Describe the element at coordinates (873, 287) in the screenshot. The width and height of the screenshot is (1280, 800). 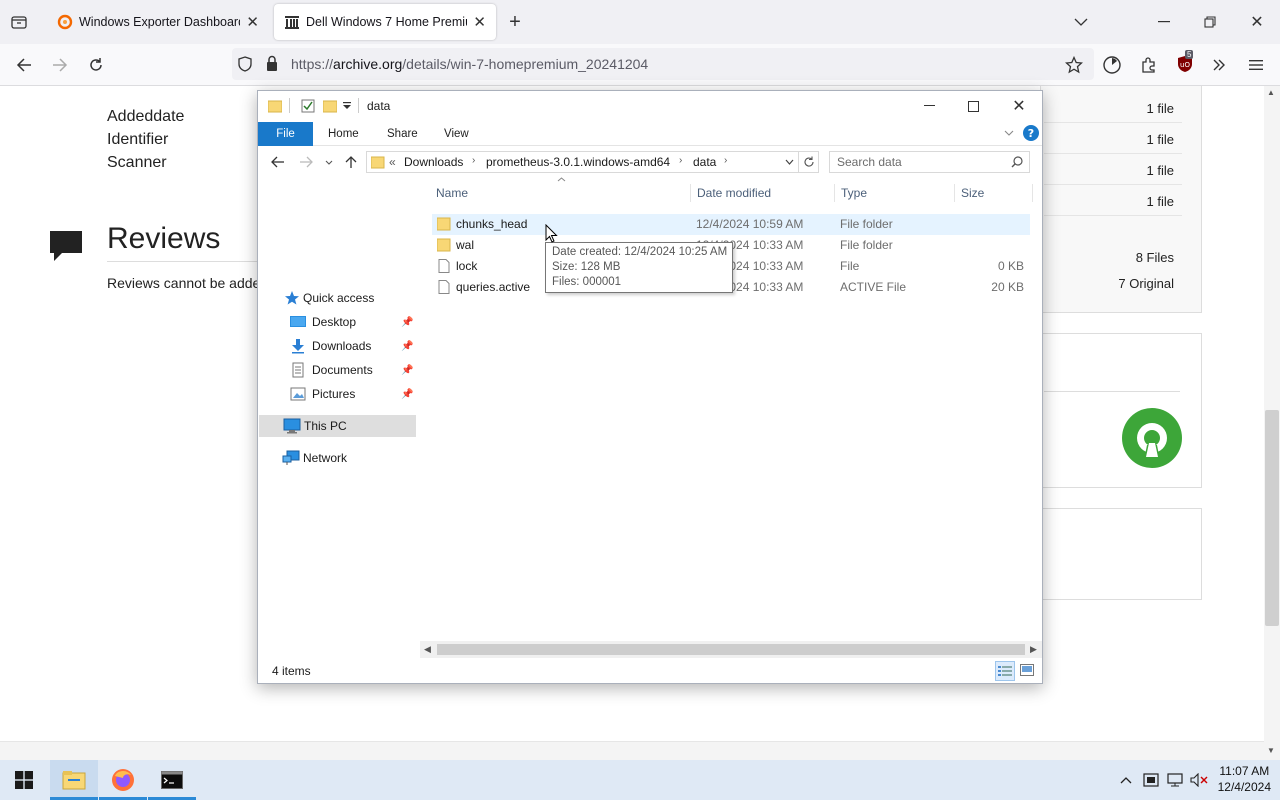
I see `file-type: ACTIVE File` at that location.